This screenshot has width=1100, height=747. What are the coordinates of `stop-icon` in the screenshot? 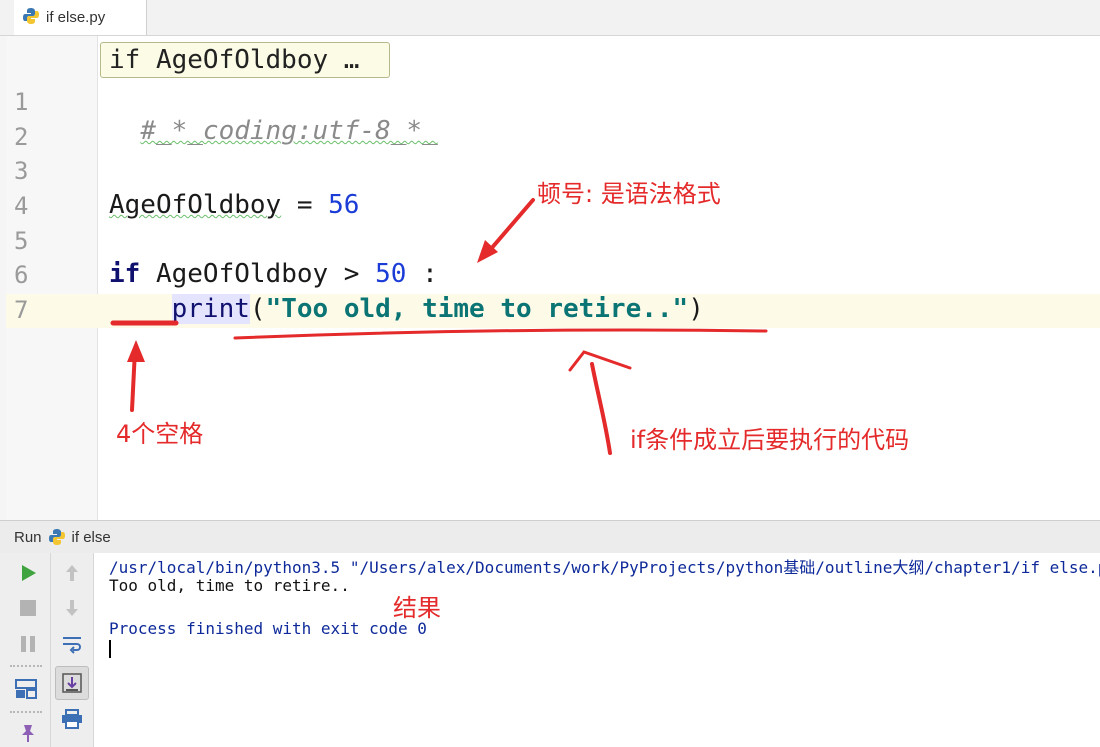 It's located at (28, 608).